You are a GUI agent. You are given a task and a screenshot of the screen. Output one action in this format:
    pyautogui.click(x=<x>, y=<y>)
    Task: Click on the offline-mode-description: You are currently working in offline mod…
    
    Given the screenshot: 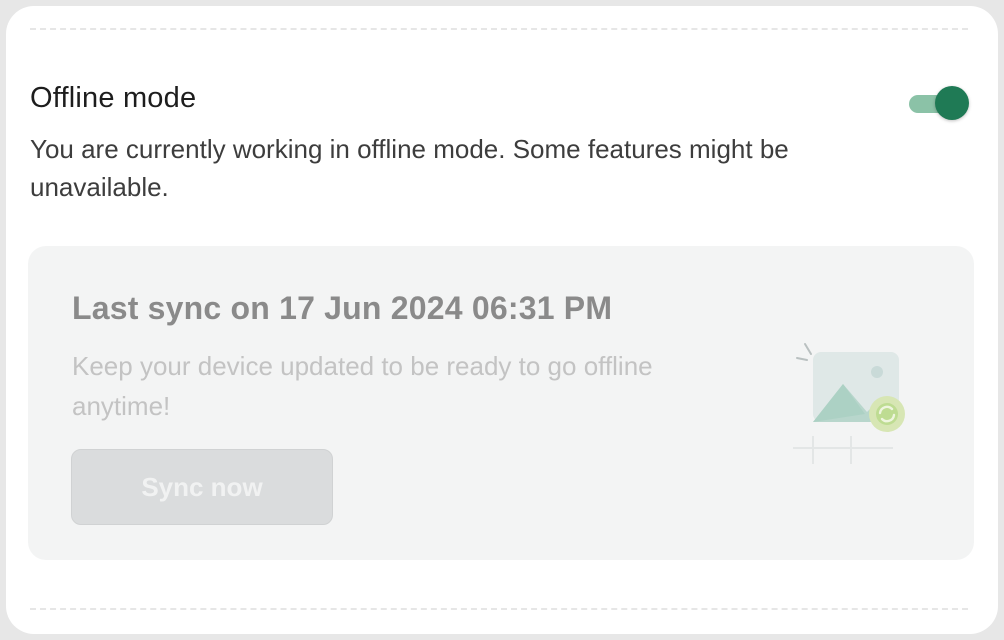 What is the action you would take?
    pyautogui.click(x=409, y=168)
    